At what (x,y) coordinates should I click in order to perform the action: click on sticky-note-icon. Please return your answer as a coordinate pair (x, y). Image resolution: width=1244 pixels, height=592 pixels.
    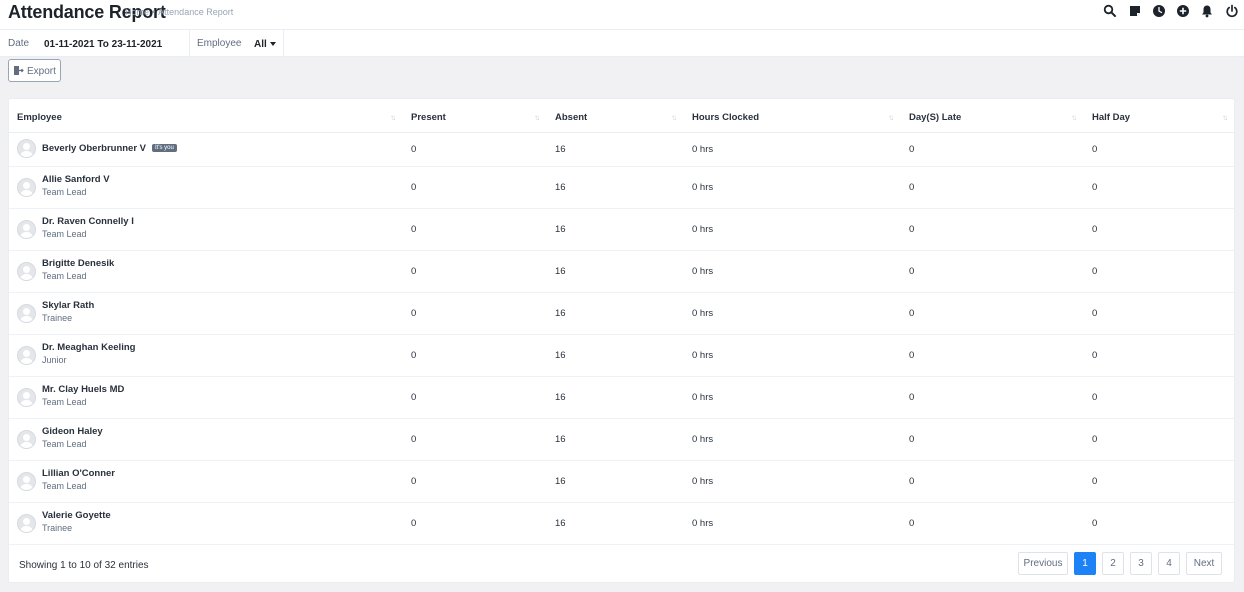
    Looking at the image, I should click on (1135, 11).